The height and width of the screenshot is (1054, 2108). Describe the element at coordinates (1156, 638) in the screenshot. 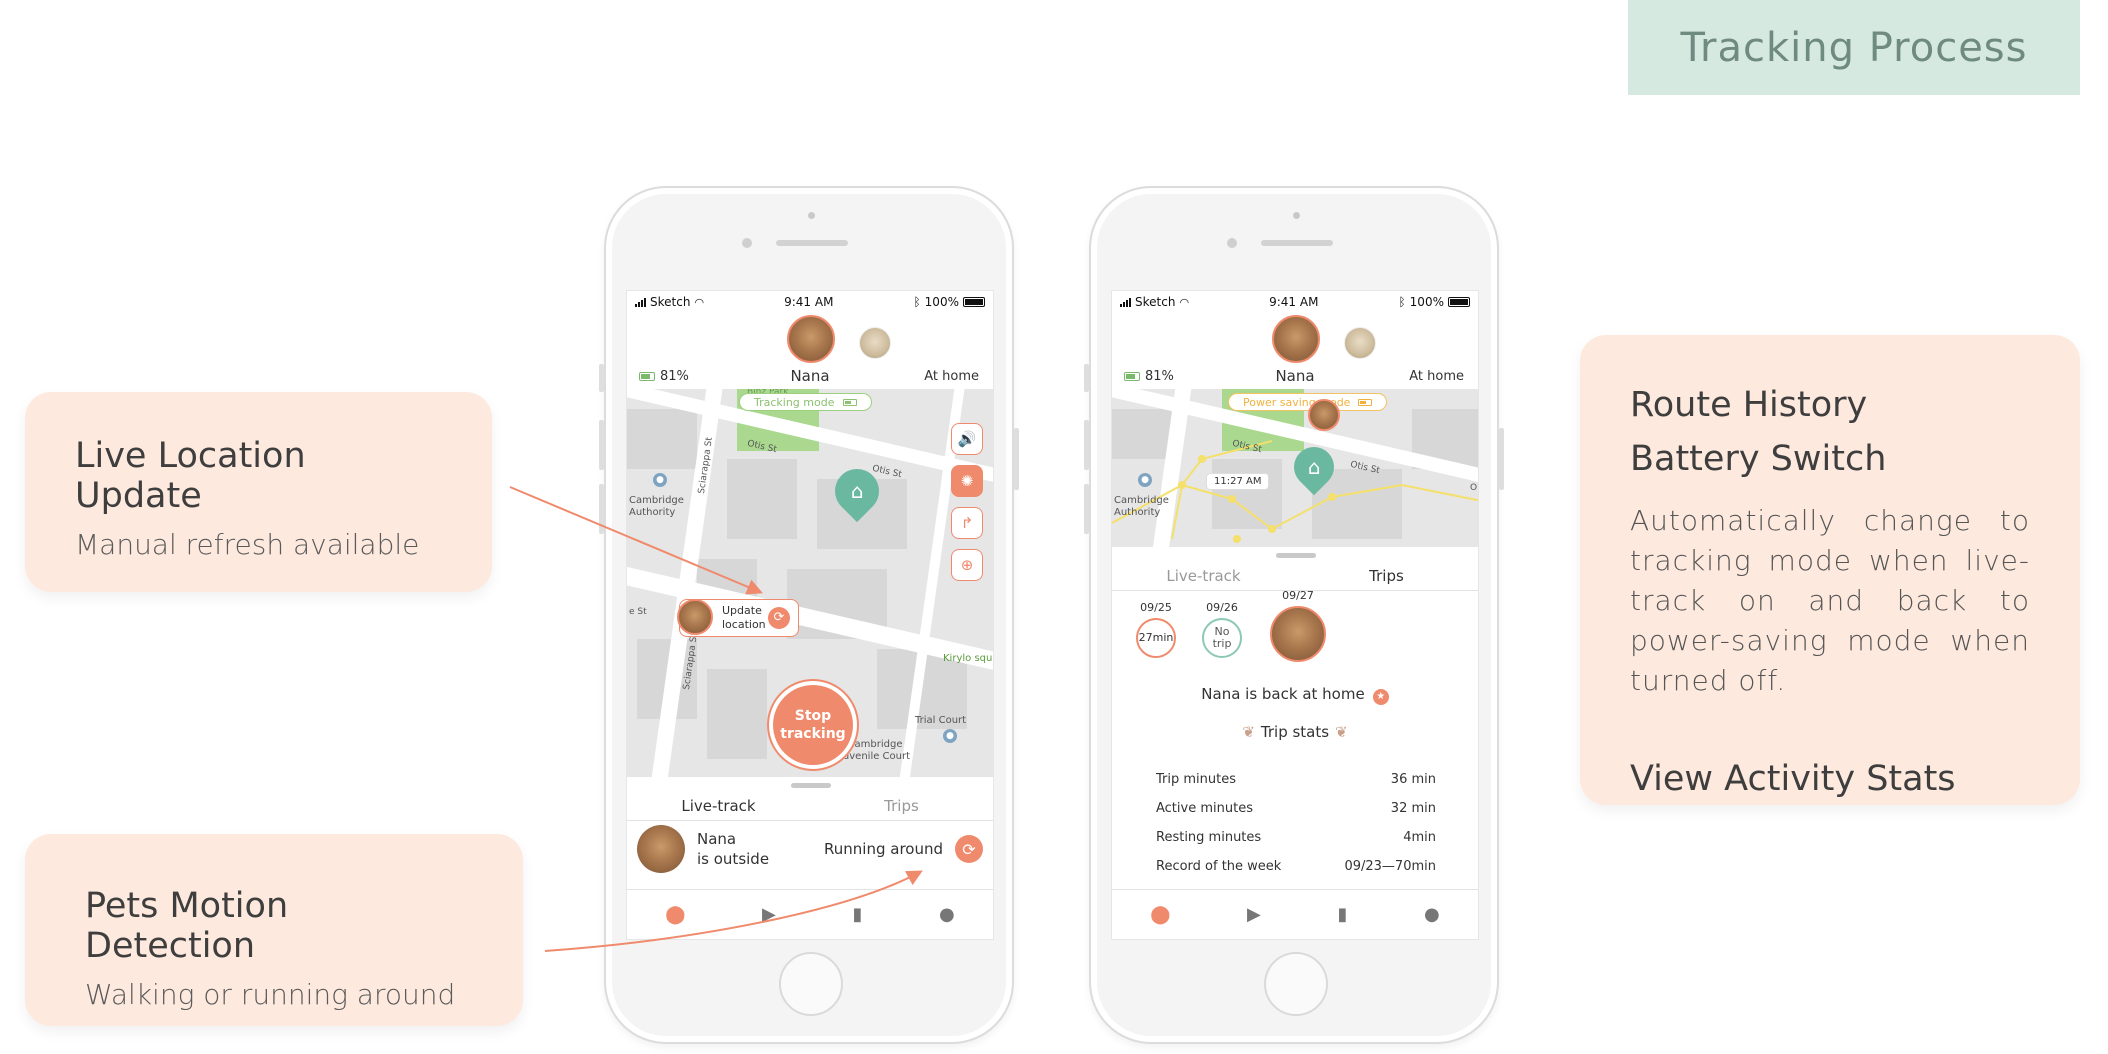

I see `trip-duration: 27min` at that location.